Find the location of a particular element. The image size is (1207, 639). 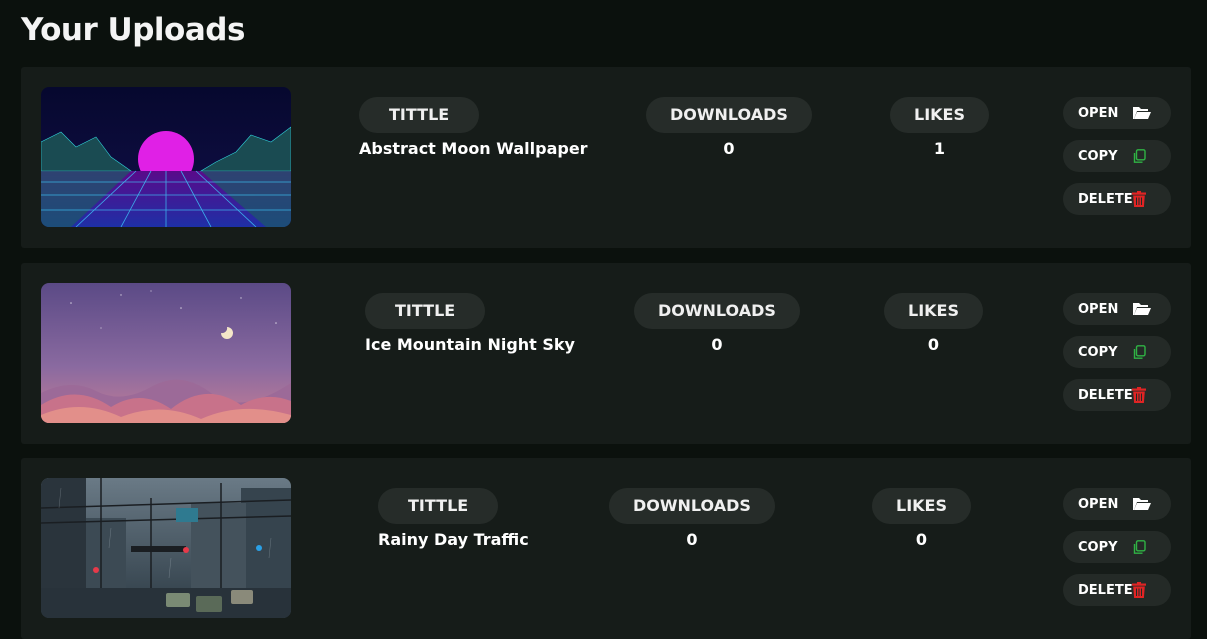

night-desert-sky-image is located at coordinates (166, 353).